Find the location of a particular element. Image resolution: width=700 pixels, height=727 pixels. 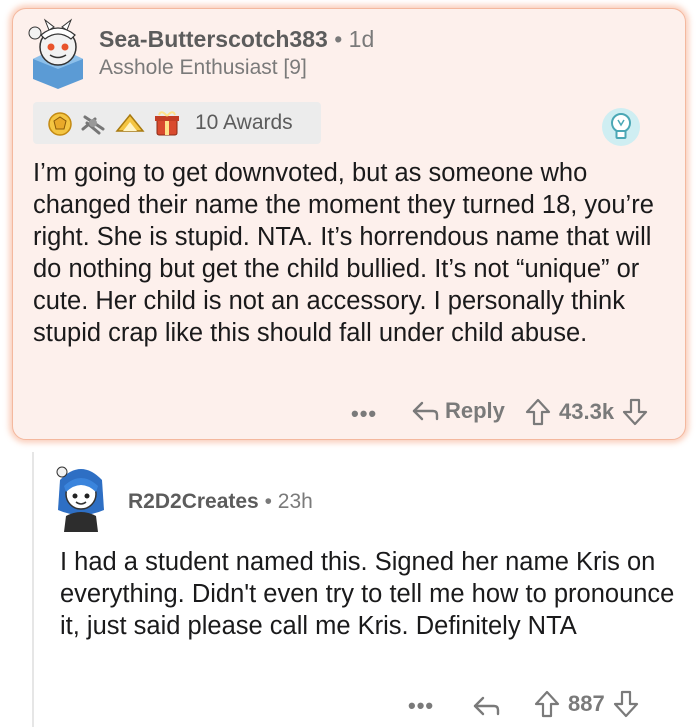

vote-score: 887 is located at coordinates (586, 703).